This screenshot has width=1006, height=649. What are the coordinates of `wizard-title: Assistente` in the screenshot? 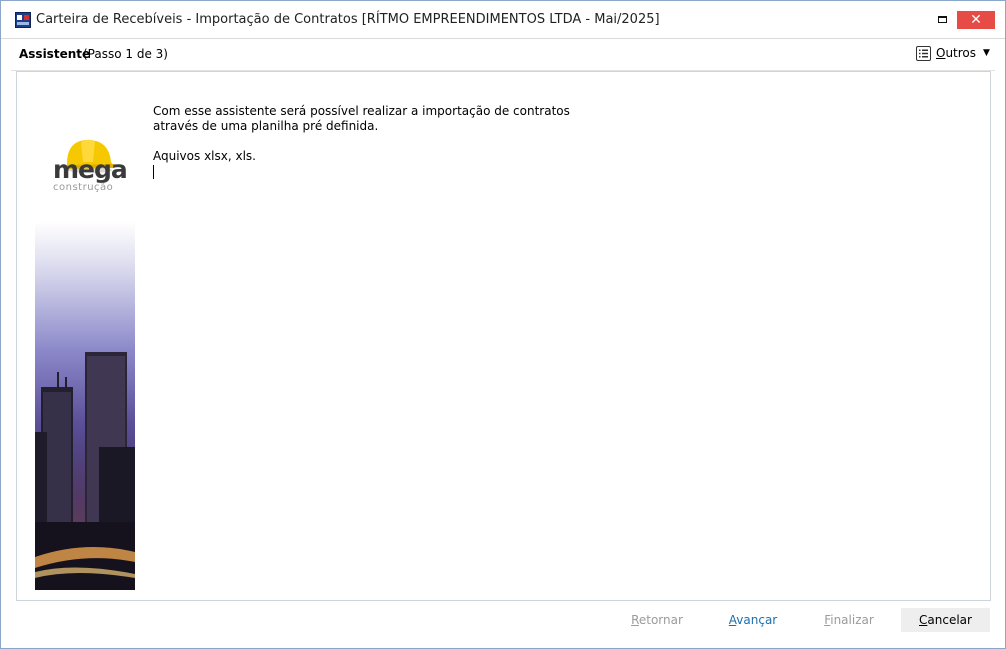 It's located at (55, 54).